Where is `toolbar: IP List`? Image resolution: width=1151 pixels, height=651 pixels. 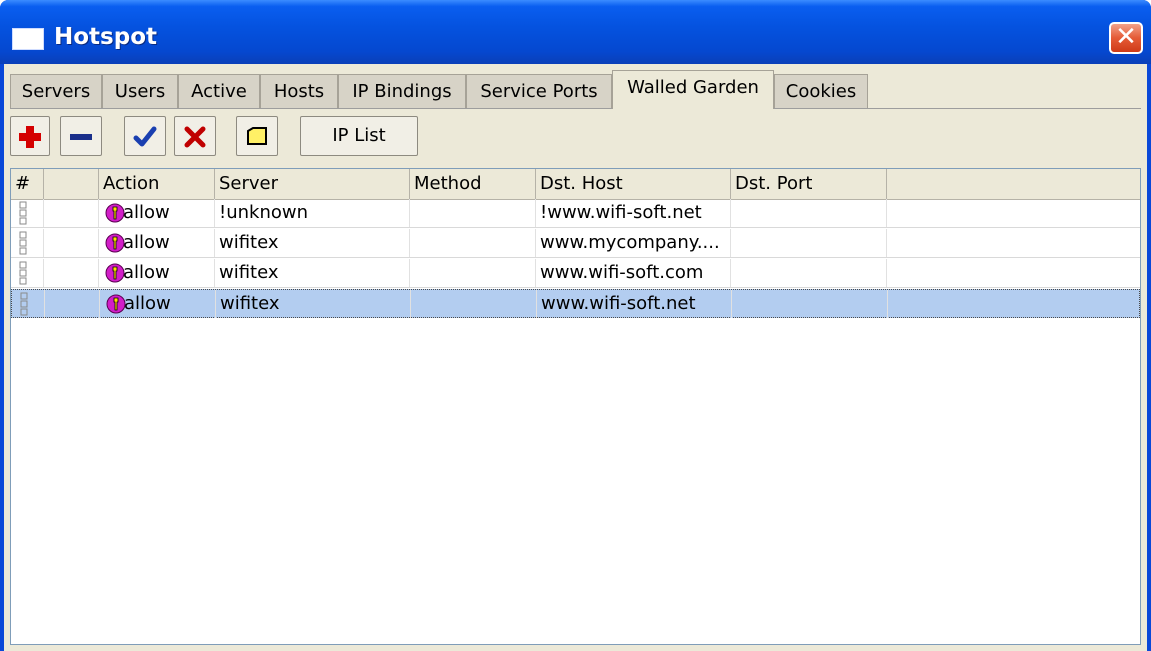
toolbar: IP List is located at coordinates (575, 138).